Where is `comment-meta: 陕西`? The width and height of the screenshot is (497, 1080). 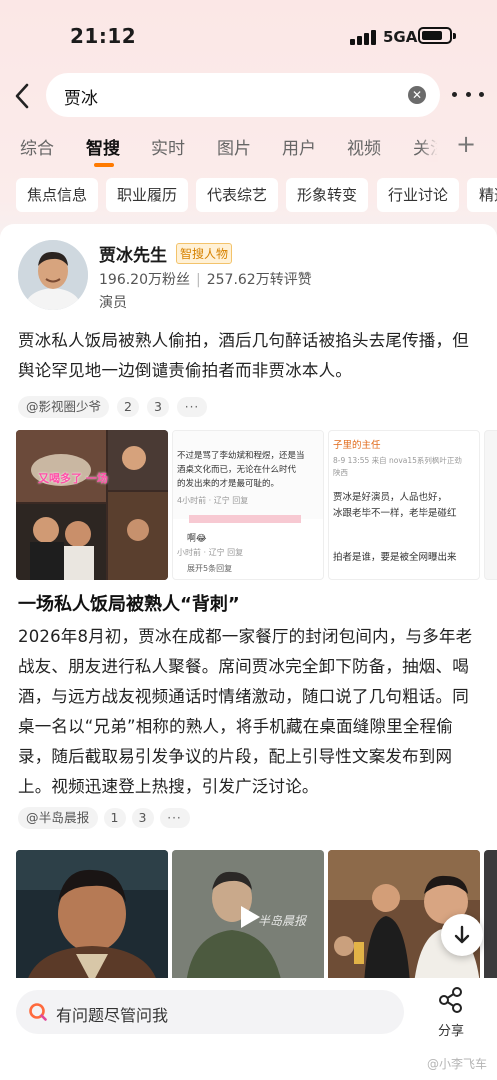
comment-meta: 陕西 is located at coordinates (340, 472).